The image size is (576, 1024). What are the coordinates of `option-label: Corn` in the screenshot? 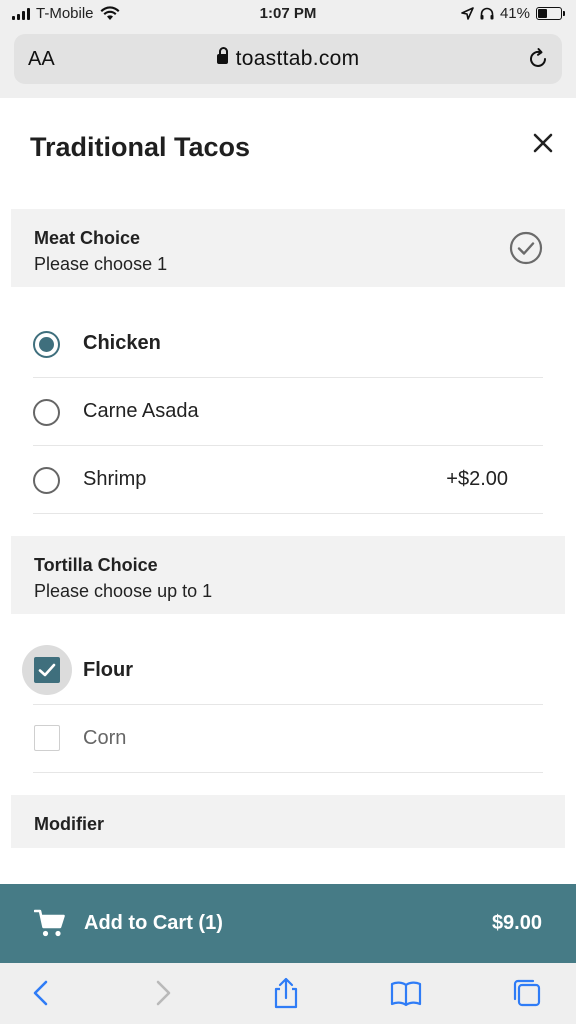 It's located at (105, 738).